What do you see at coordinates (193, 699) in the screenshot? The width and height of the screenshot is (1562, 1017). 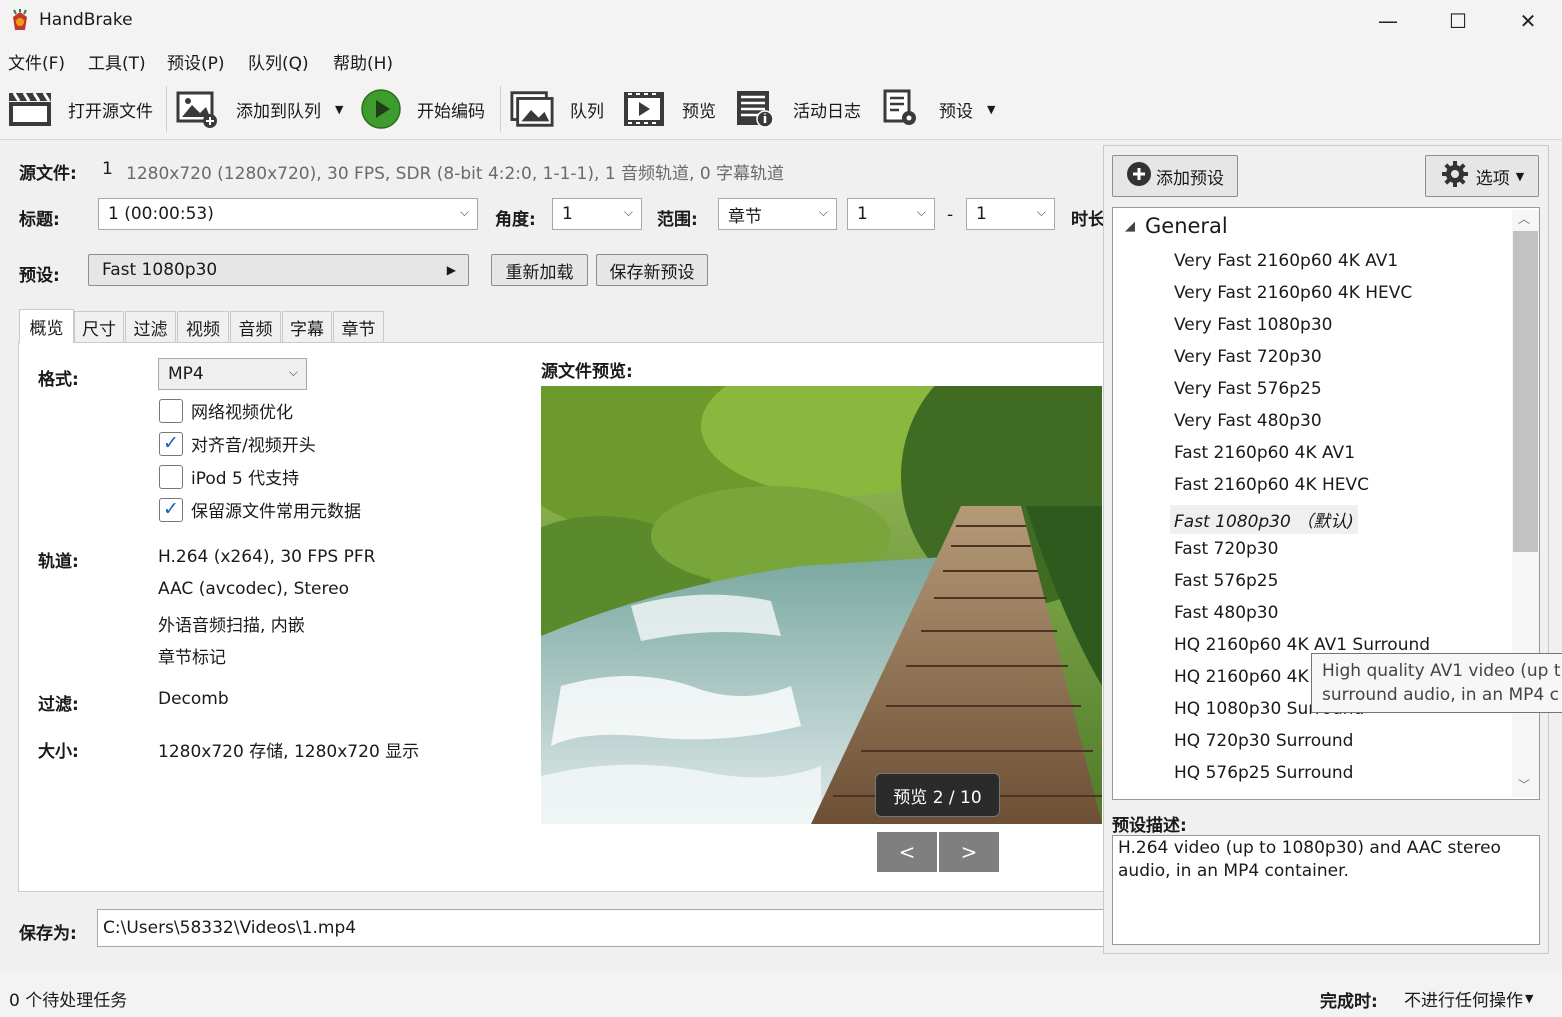 I see `filters-value: Decomb` at bounding box center [193, 699].